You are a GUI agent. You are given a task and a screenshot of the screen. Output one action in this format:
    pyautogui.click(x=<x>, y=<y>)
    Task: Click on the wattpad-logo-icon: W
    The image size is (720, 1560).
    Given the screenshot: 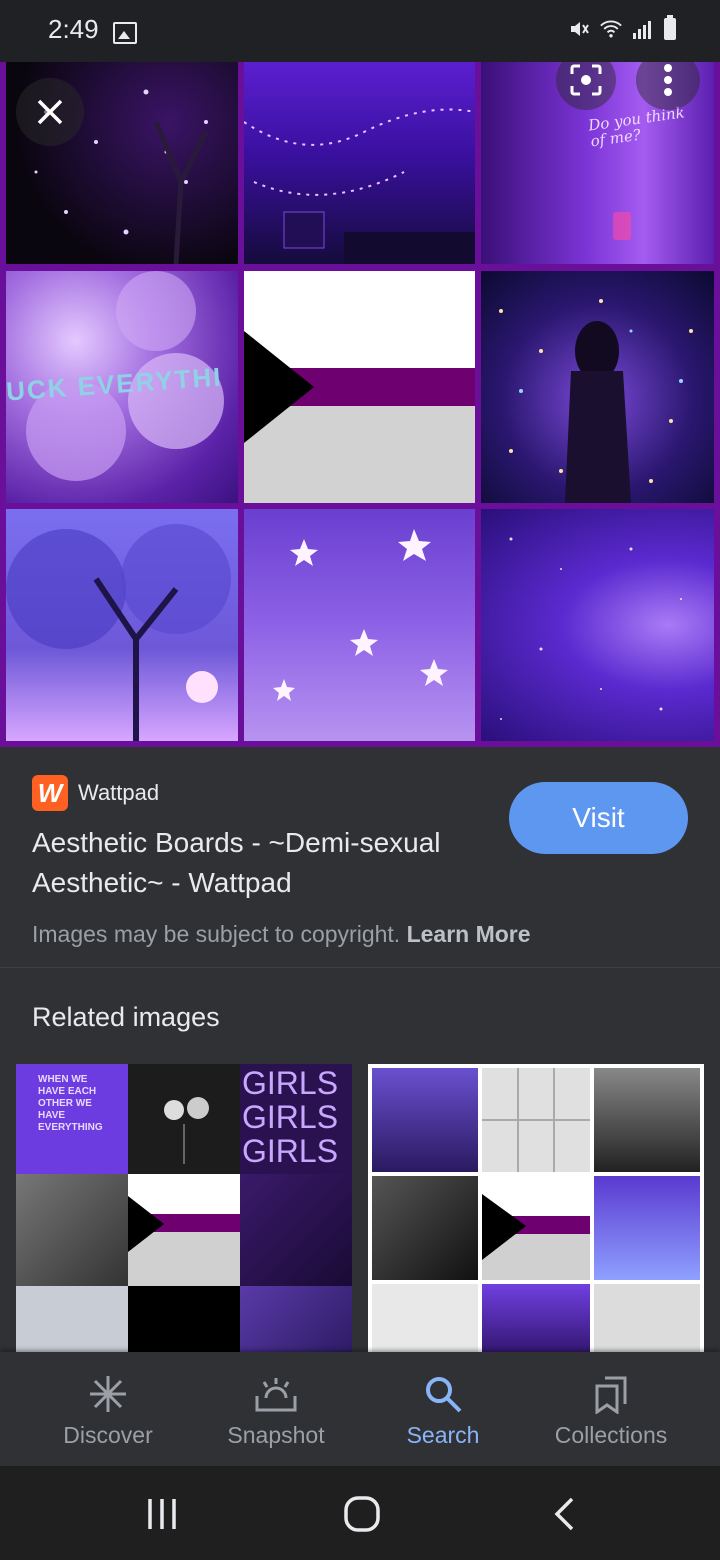 What is the action you would take?
    pyautogui.click(x=50, y=793)
    